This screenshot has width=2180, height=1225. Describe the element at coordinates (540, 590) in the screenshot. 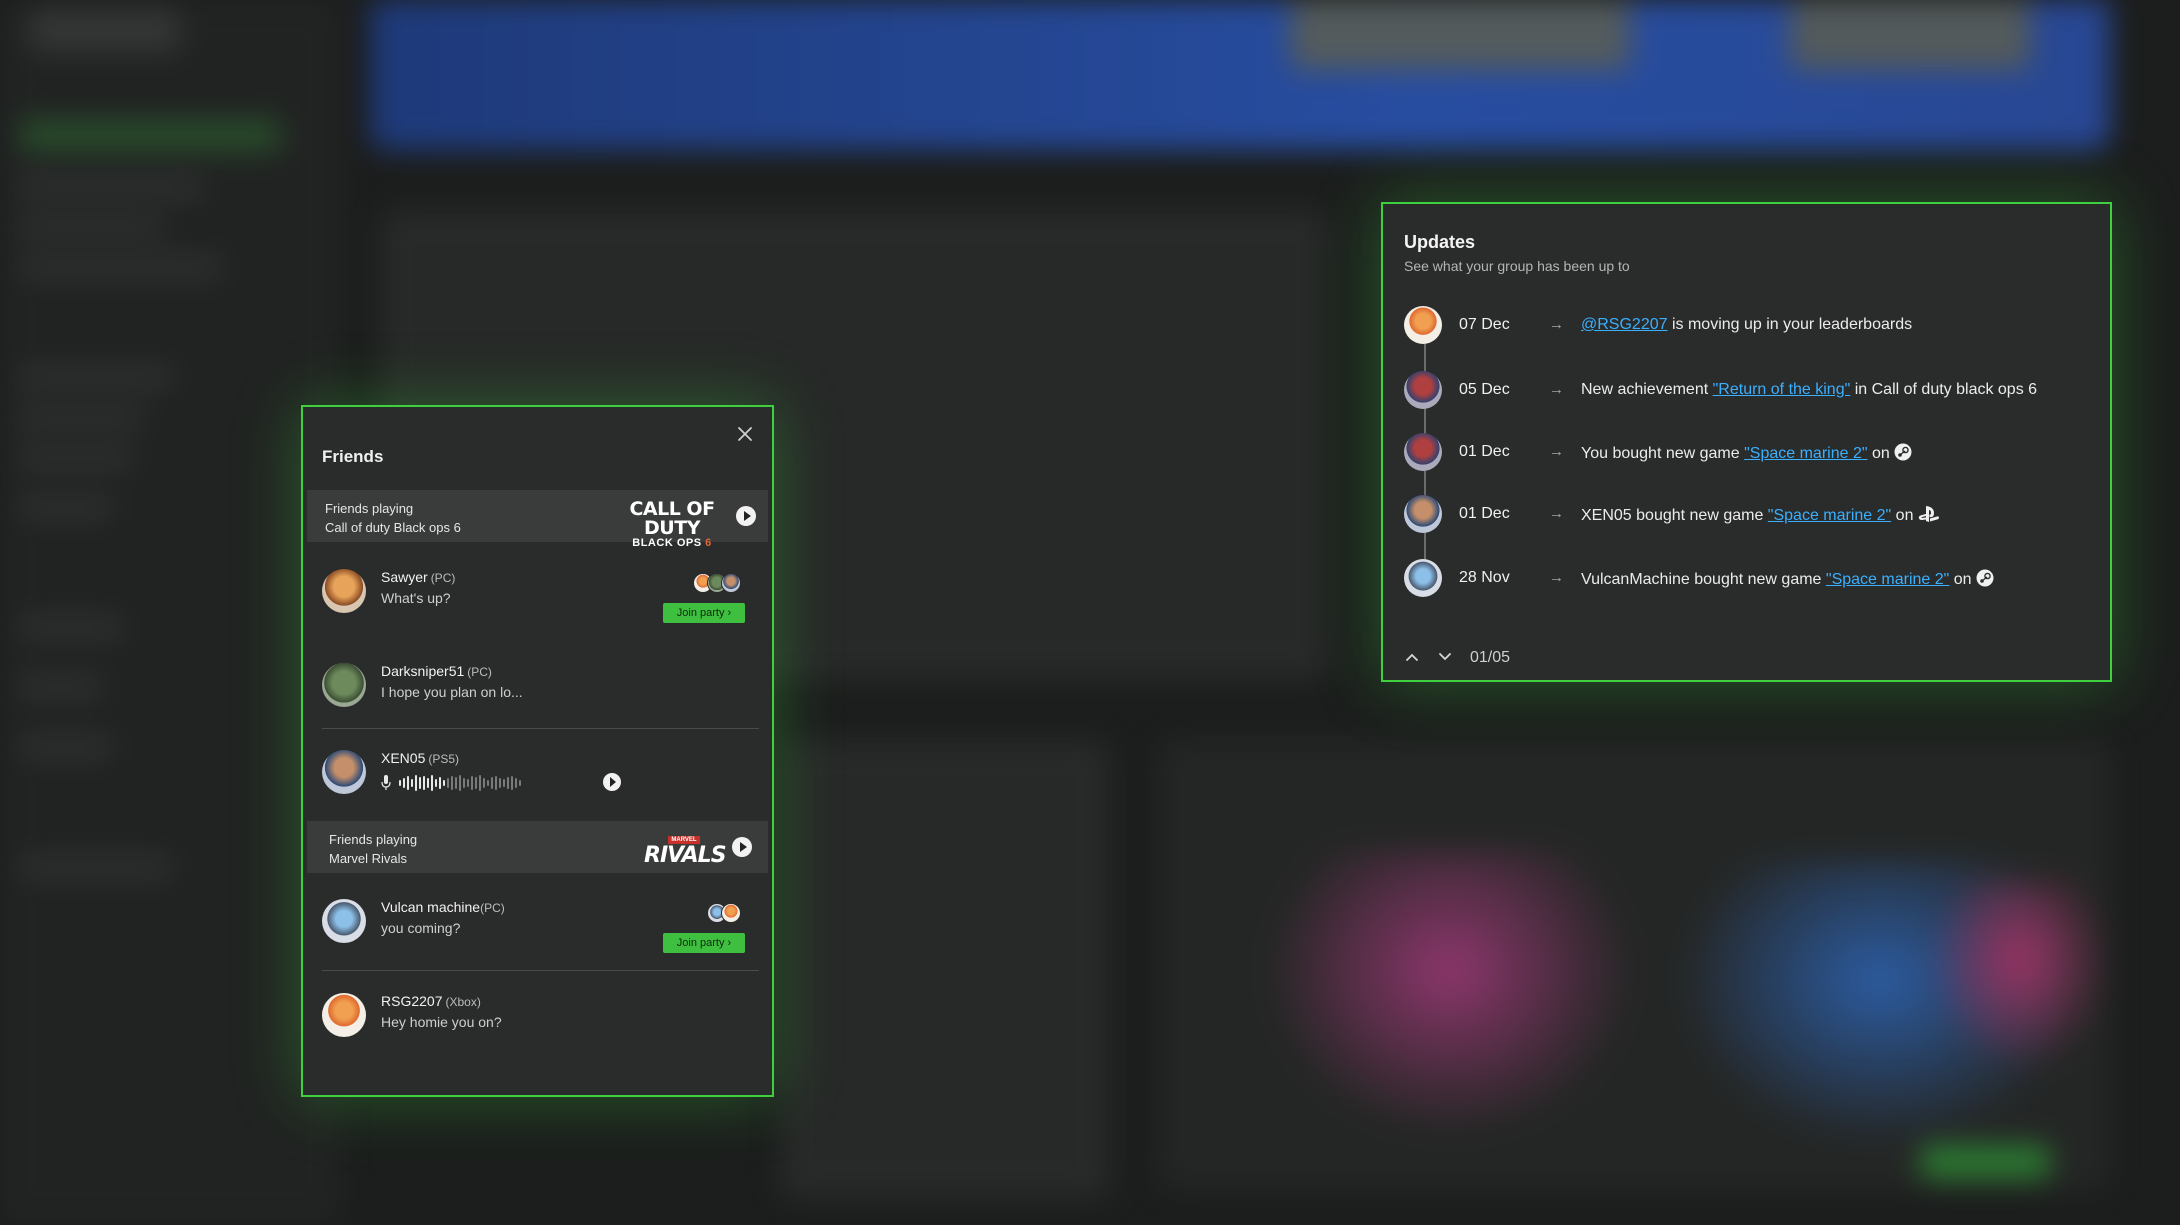

I see `friend-row-sawyer: Sawyer (PC) What's up? Join party ›` at that location.